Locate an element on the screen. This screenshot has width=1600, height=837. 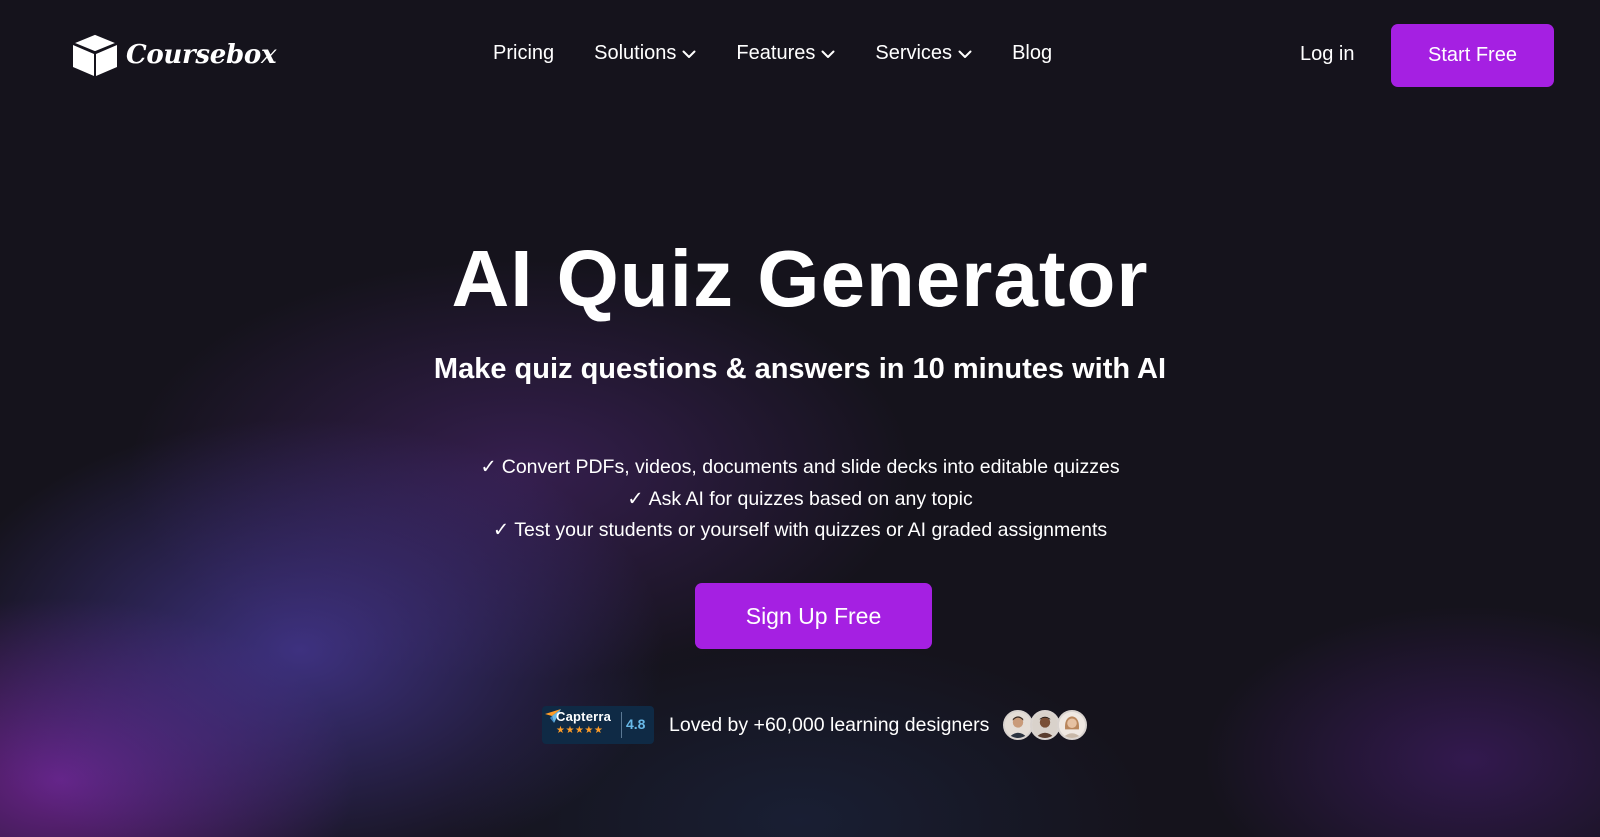
main-nav: Pricing Solutions Features Services Blog is located at coordinates (772, 53).